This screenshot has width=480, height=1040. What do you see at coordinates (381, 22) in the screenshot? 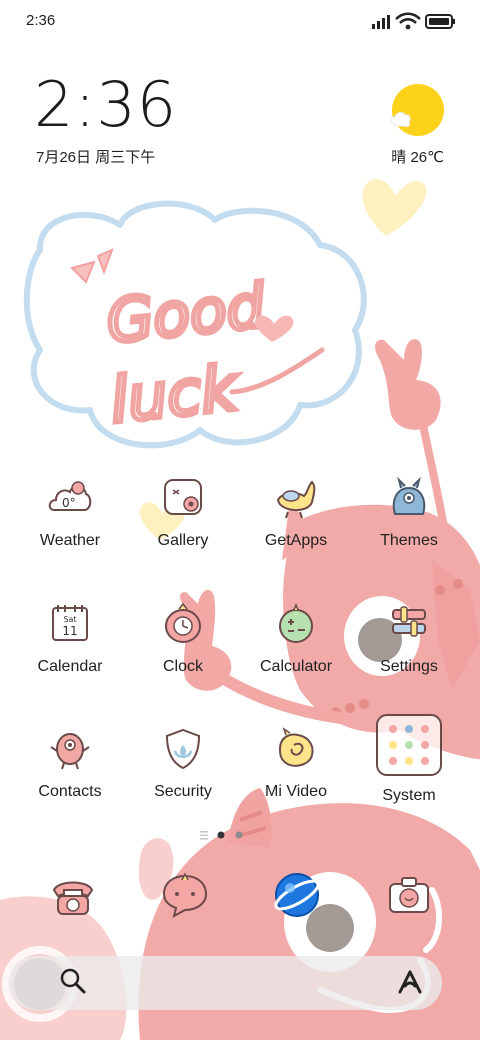
I see `signal-icon` at bounding box center [381, 22].